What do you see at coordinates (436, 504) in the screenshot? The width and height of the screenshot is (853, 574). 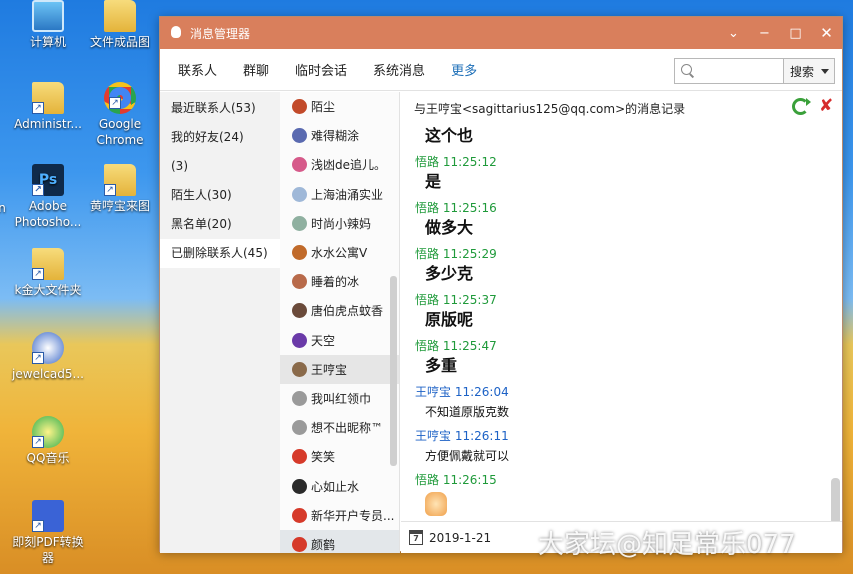 I see `ok-hand-emoji-icon` at bounding box center [436, 504].